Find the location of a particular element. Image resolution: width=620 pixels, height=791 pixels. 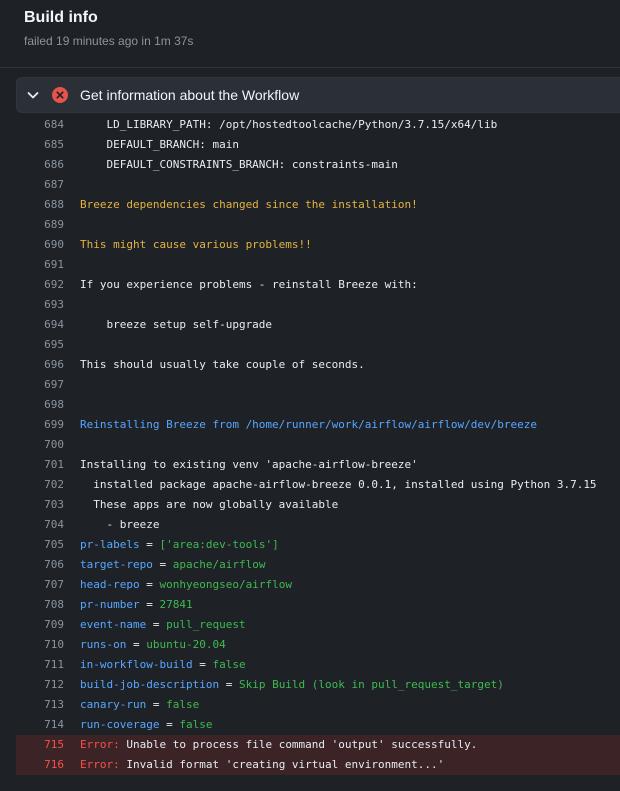

line-number: 696 is located at coordinates (40, 365).